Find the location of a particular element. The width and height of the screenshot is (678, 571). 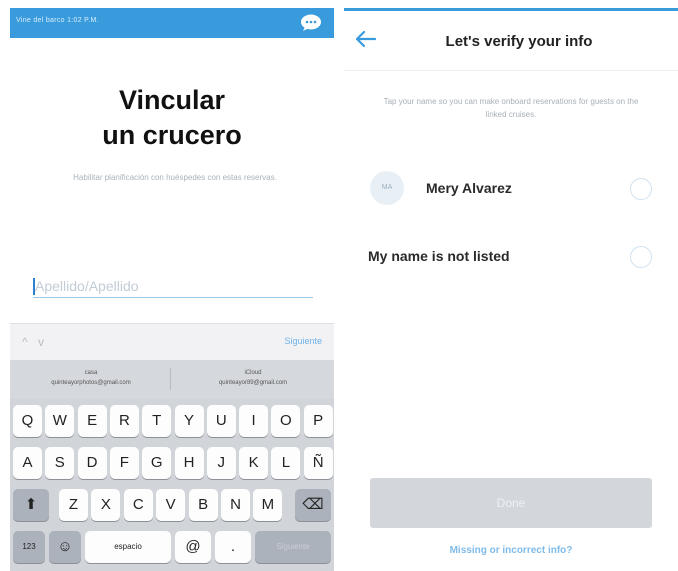

at-key: @ is located at coordinates (193, 547).